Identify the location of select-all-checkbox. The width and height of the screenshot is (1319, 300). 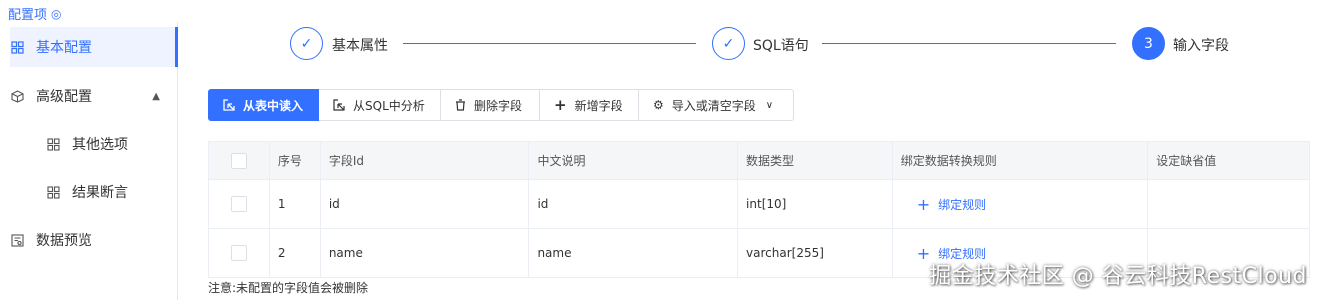
(239, 160).